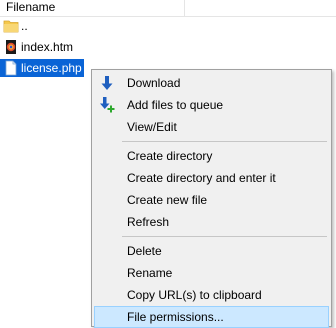 The image size is (336, 328). I want to click on add-to-queue-icon, so click(107, 105).